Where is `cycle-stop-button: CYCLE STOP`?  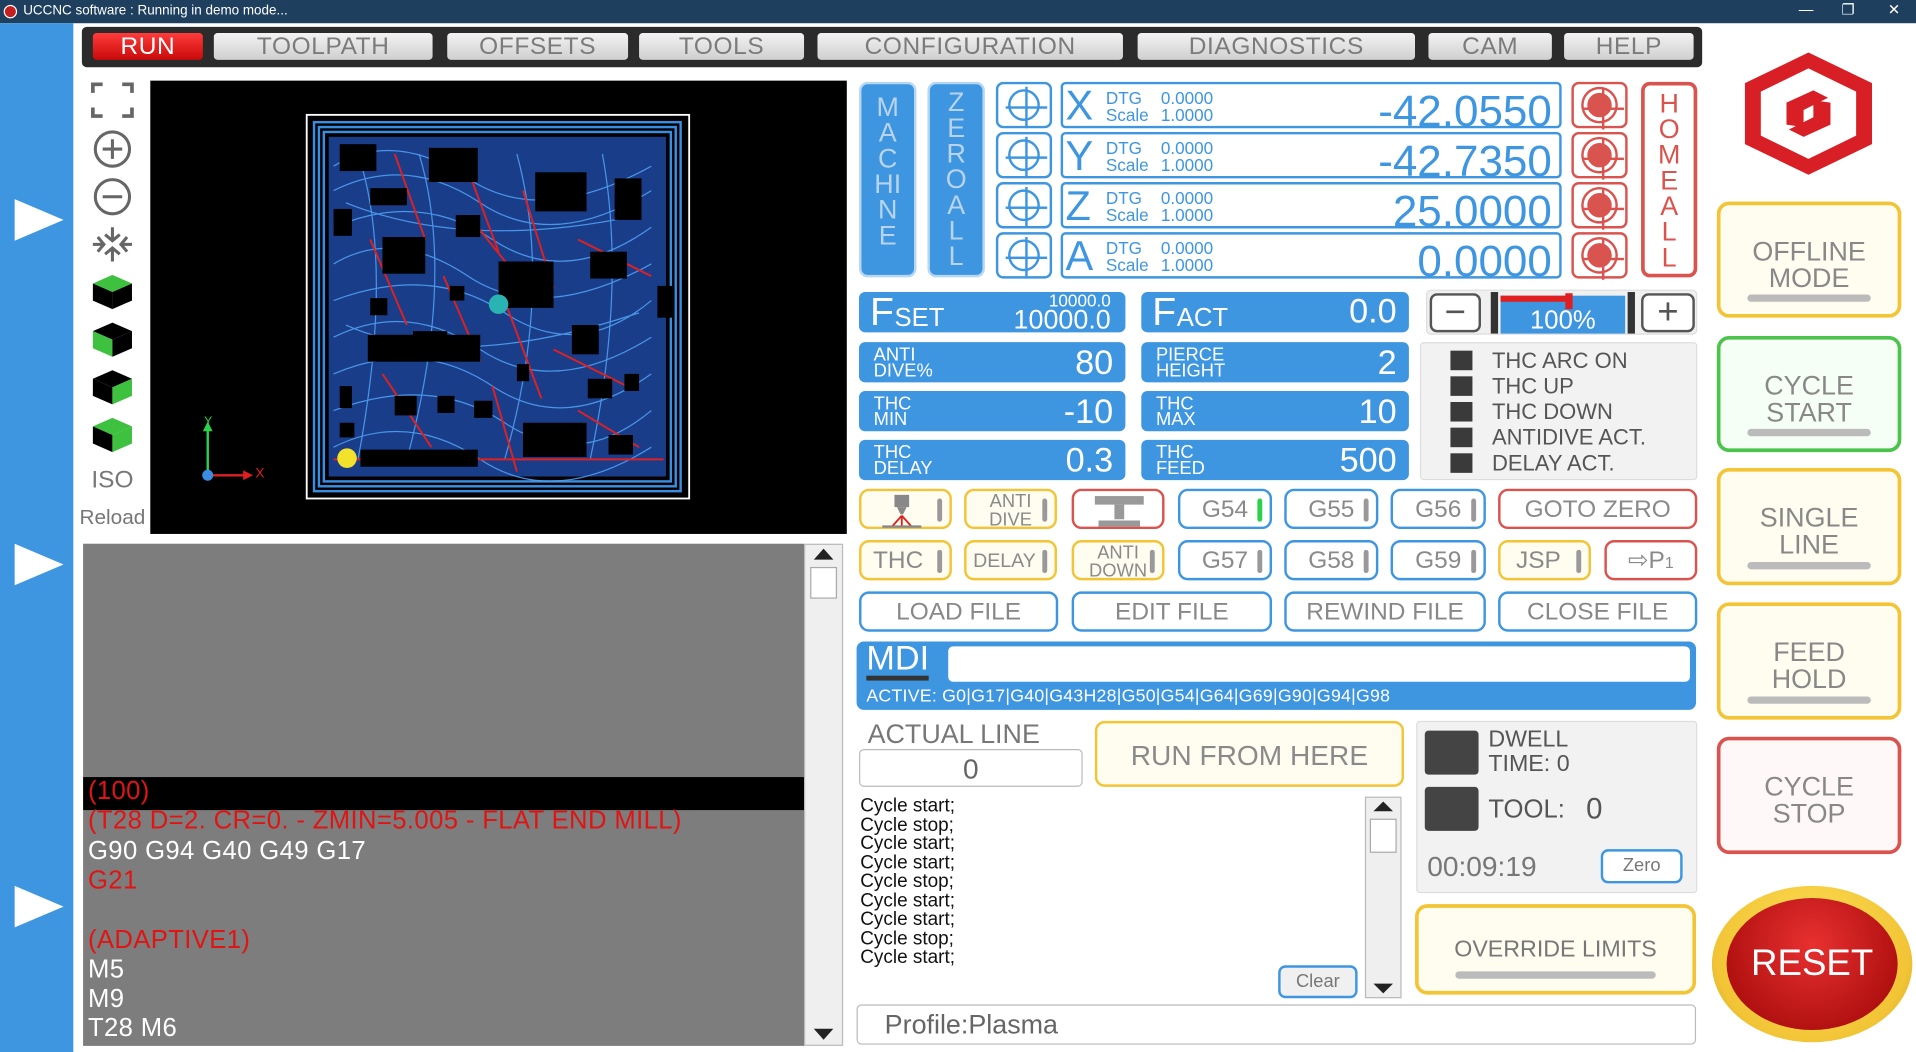 cycle-stop-button: CYCLE STOP is located at coordinates (1809, 795).